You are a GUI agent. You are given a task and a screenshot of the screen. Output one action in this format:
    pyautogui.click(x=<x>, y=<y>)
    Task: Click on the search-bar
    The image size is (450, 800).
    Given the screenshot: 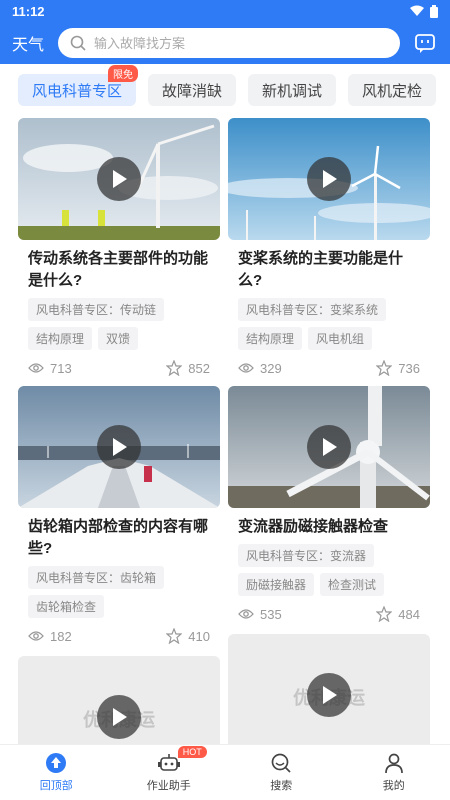 What is the action you would take?
    pyautogui.click(x=229, y=43)
    